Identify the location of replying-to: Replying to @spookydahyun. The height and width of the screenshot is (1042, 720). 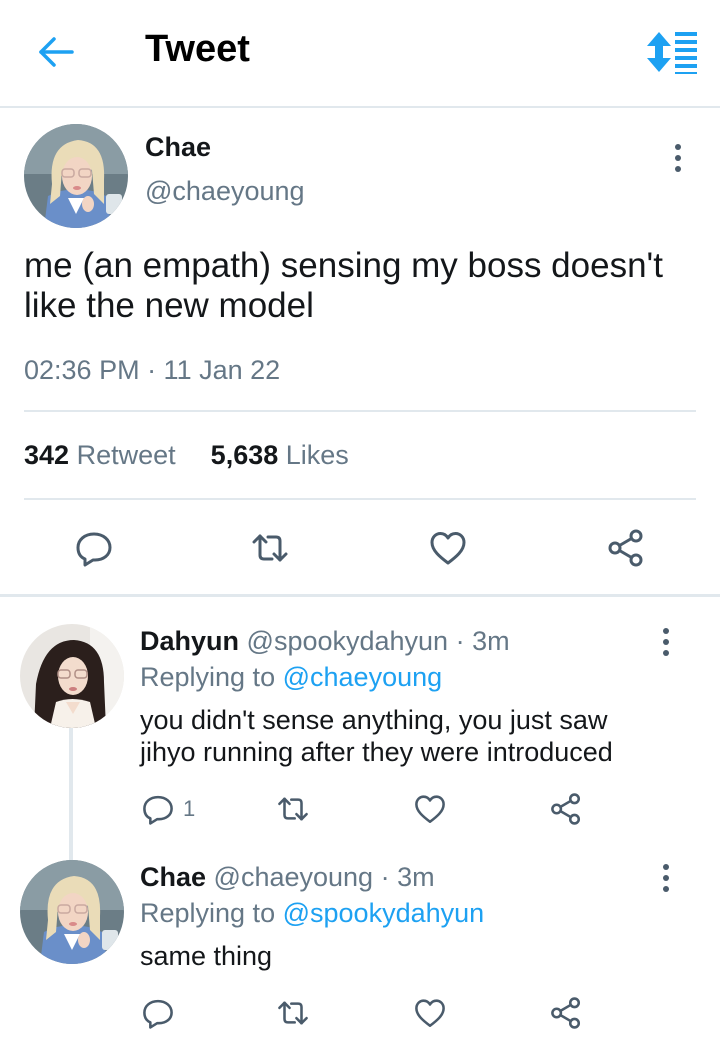
(312, 913).